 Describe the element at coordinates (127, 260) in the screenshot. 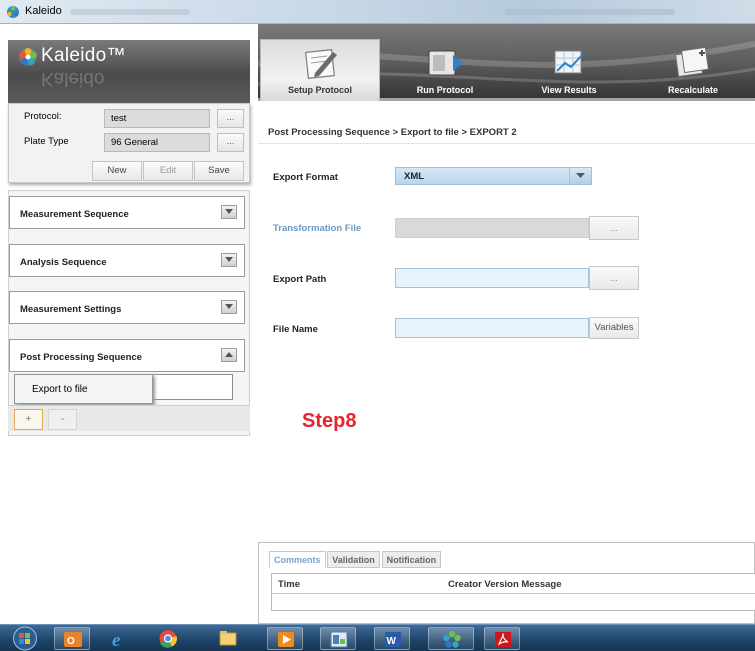

I see `analysis-sequence-section: Analysis Sequence` at that location.